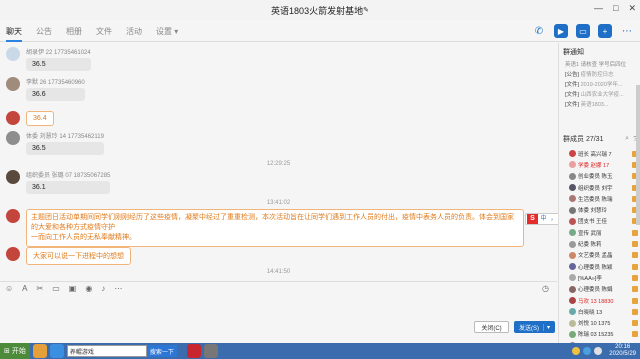 The width and height of the screenshot is (640, 359). Describe the element at coordinates (599, 255) in the screenshot. I see `member-item: 文艺委员 孟晶` at that location.